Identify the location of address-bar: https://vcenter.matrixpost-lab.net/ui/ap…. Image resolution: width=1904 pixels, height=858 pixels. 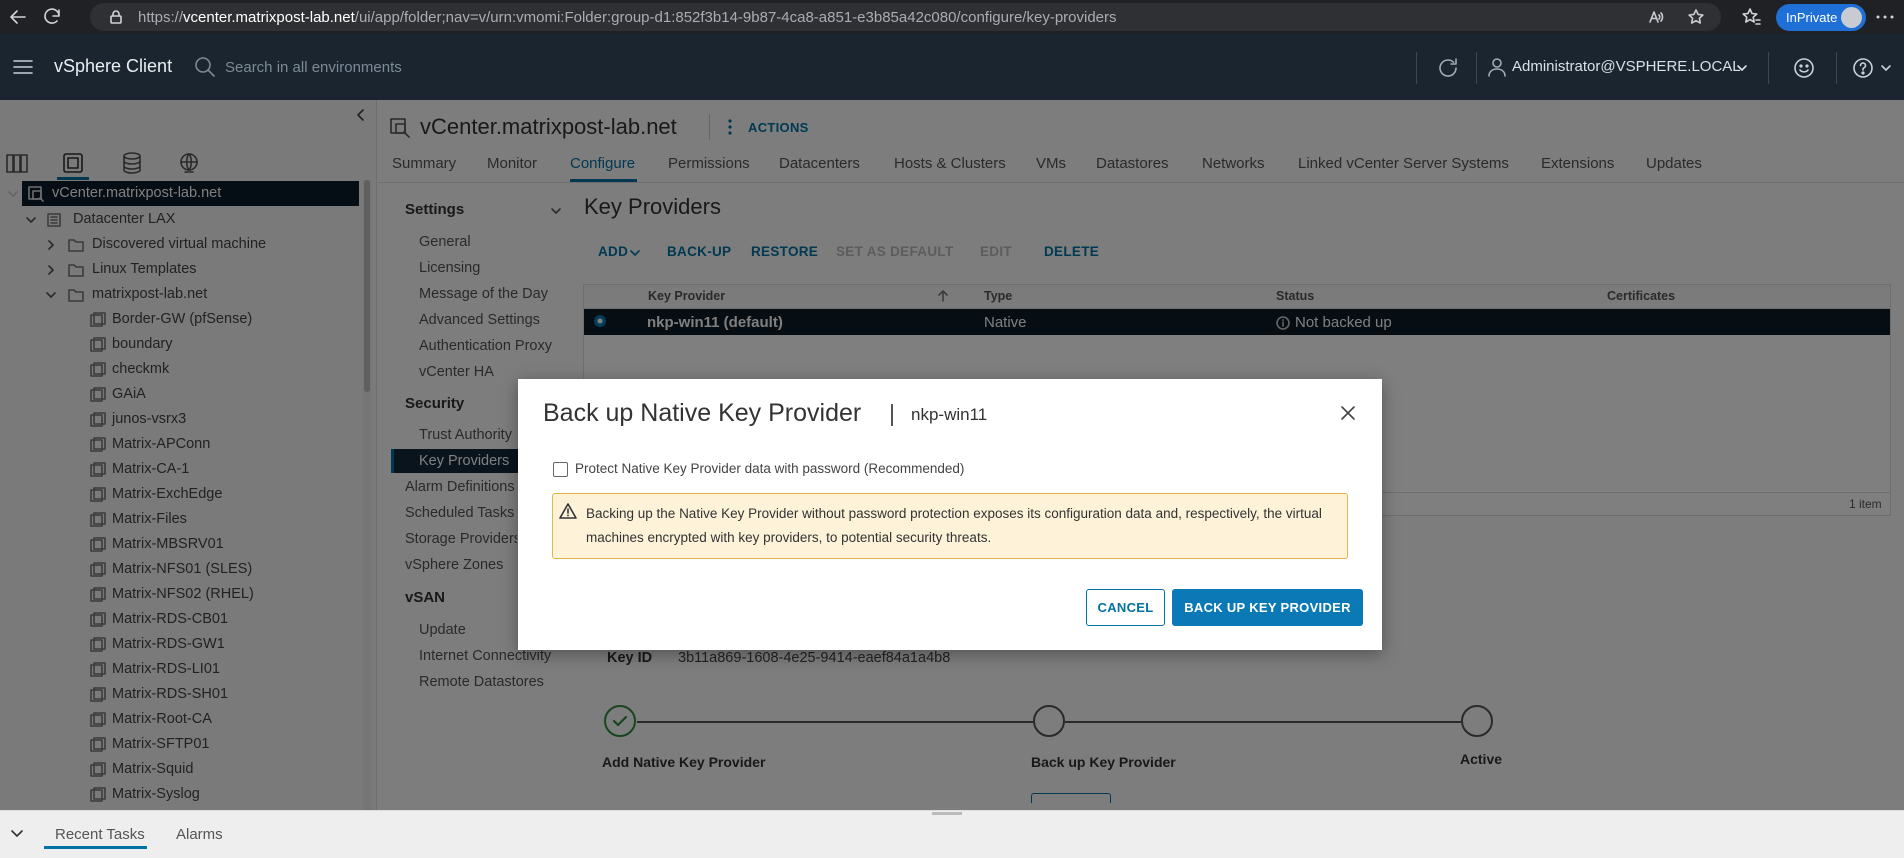
(905, 17).